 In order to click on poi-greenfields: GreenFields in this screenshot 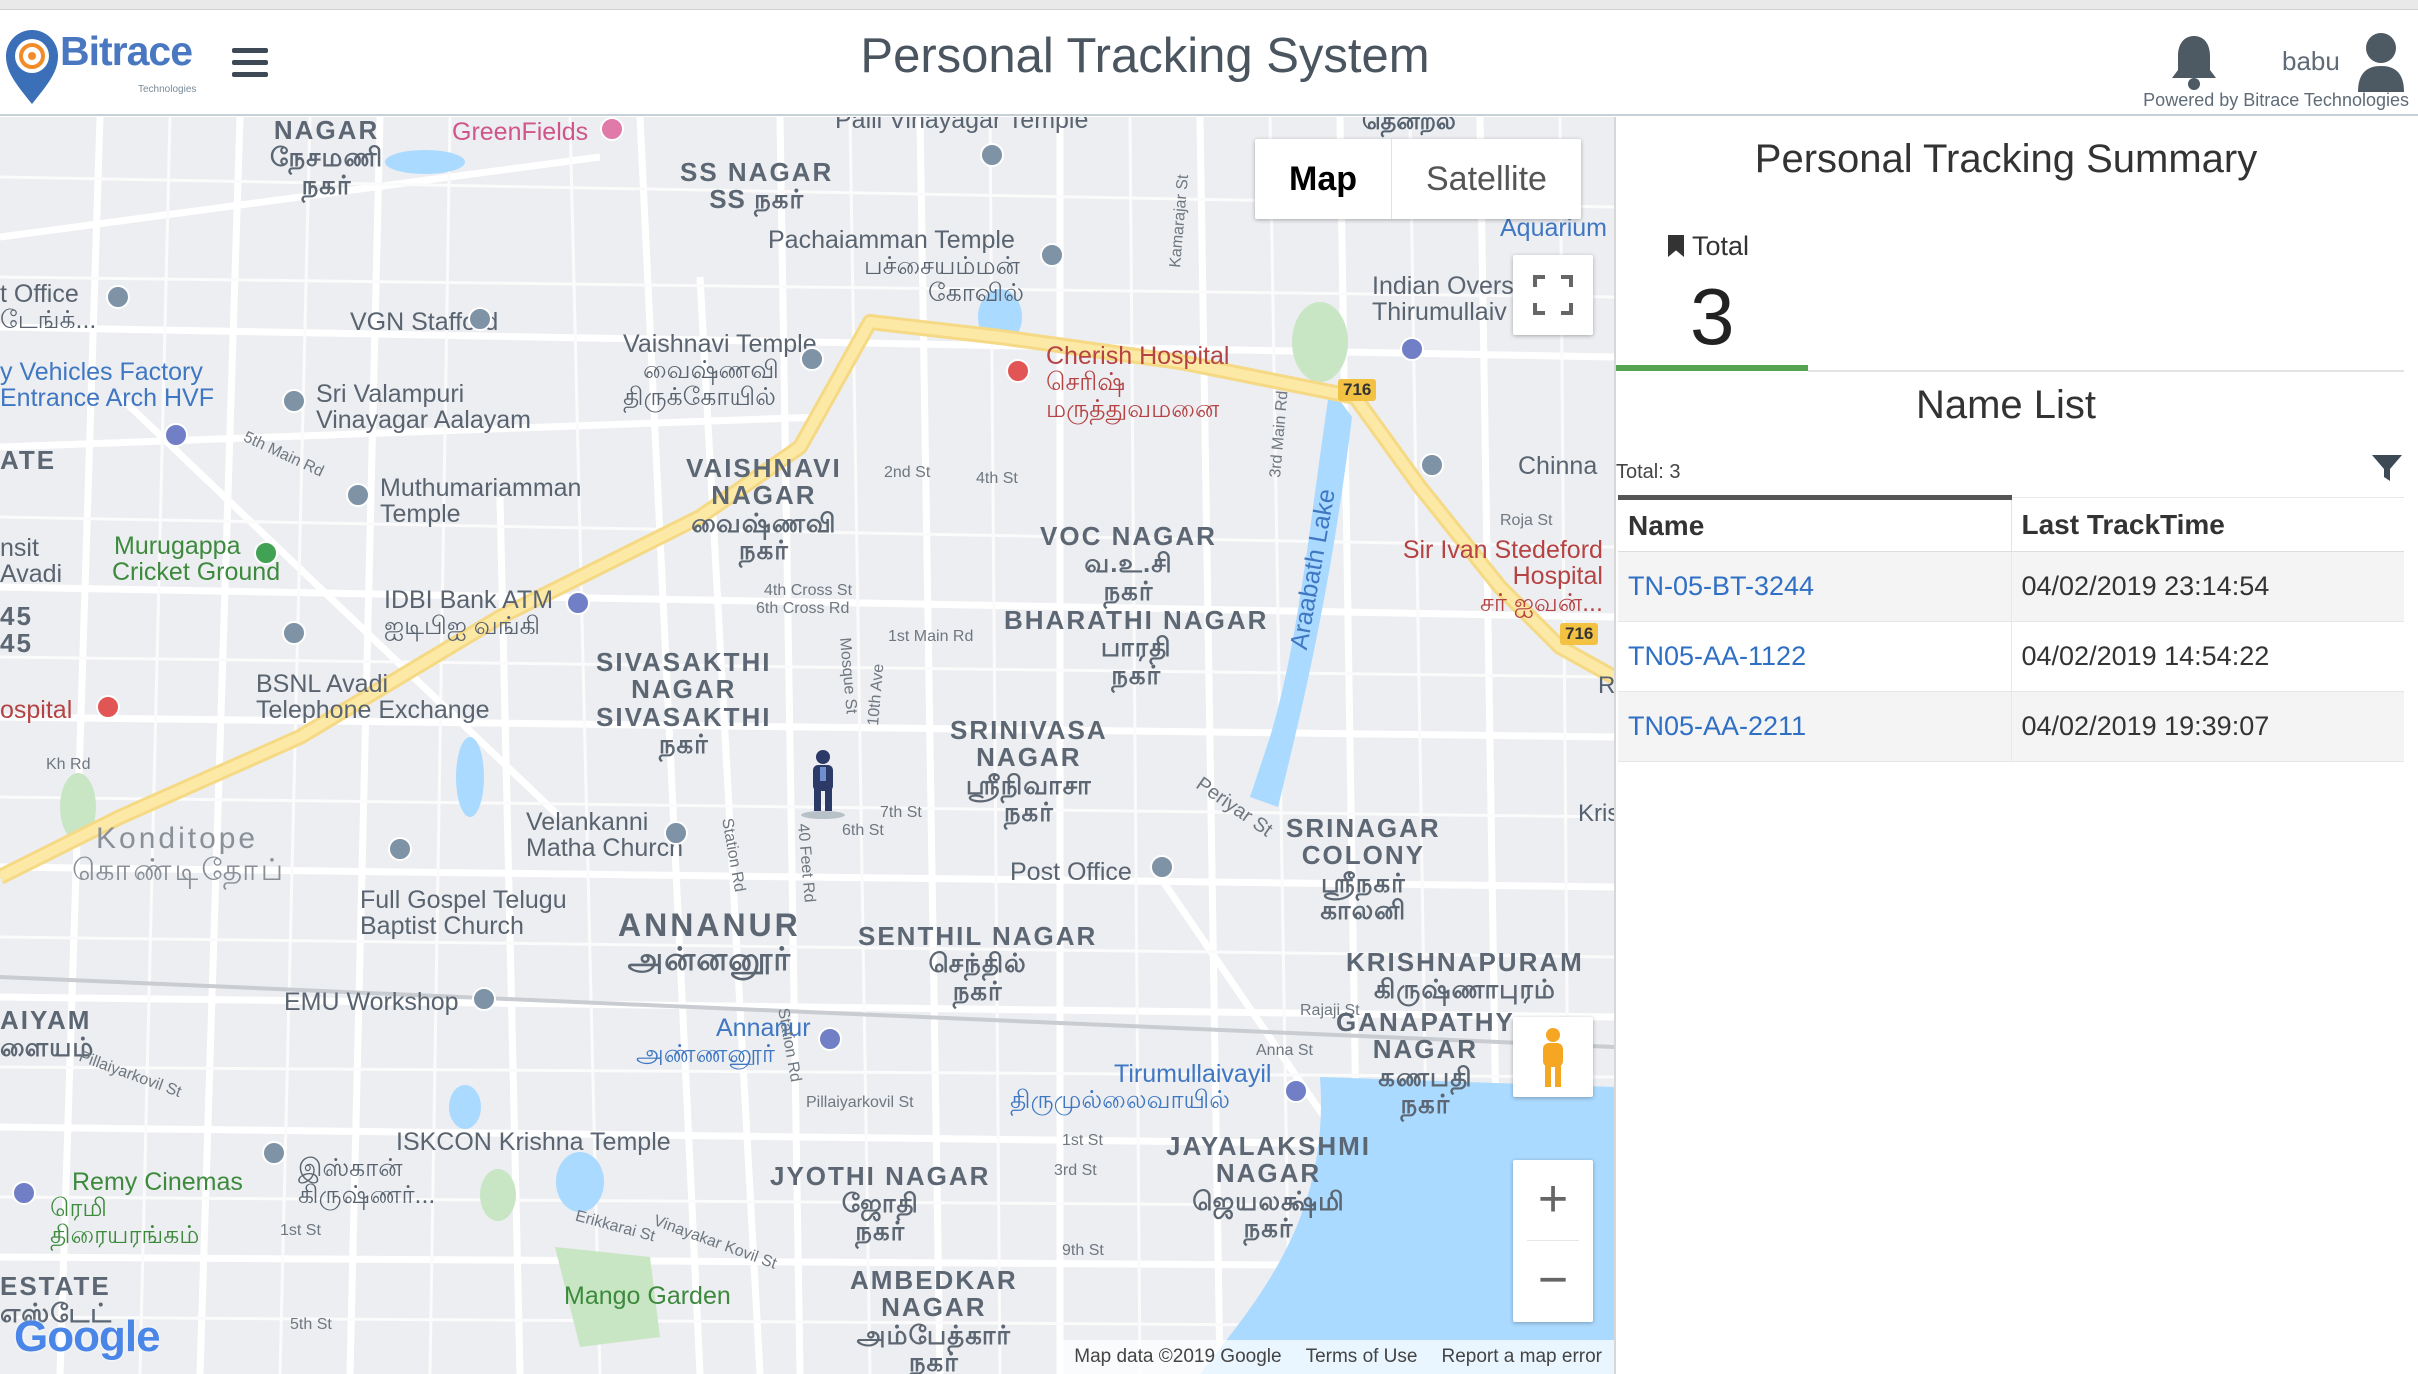, I will do `click(520, 132)`.